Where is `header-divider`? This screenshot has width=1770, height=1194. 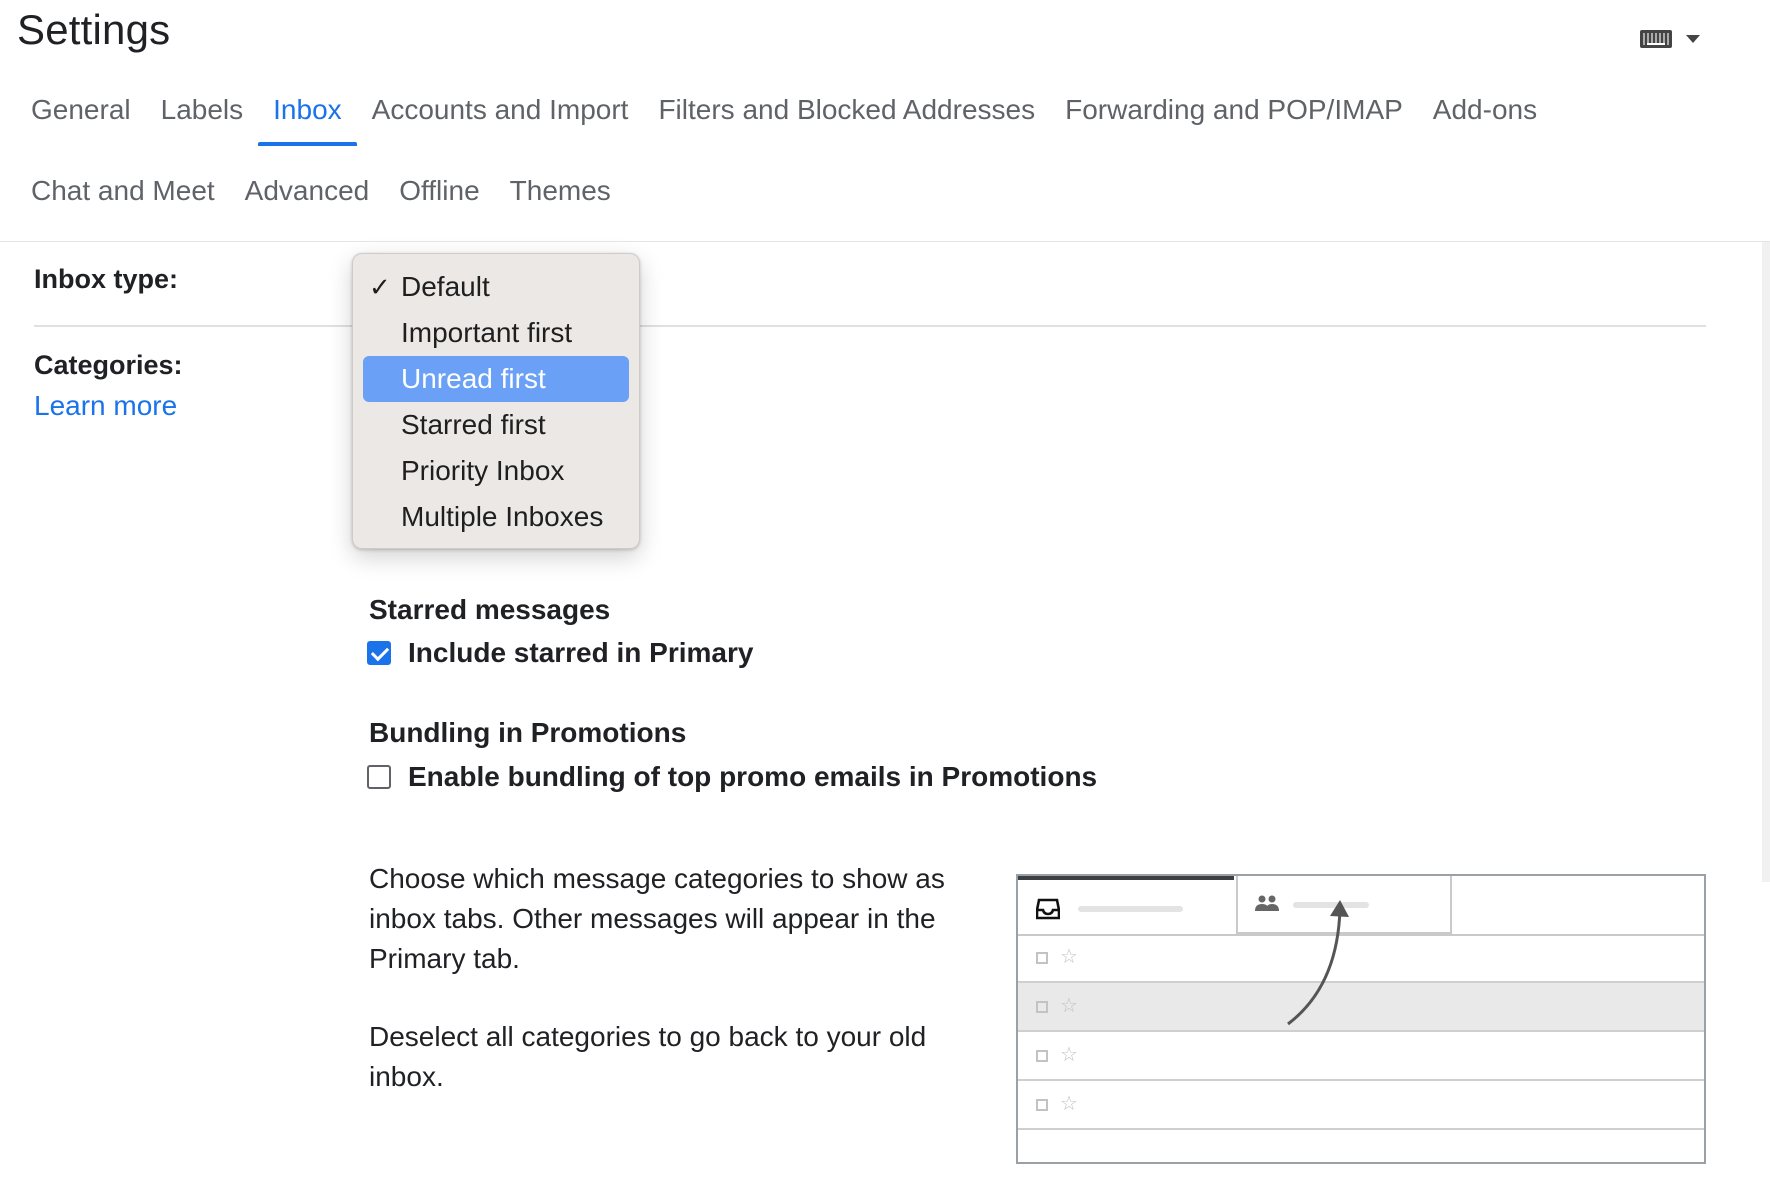
header-divider is located at coordinates (885, 241).